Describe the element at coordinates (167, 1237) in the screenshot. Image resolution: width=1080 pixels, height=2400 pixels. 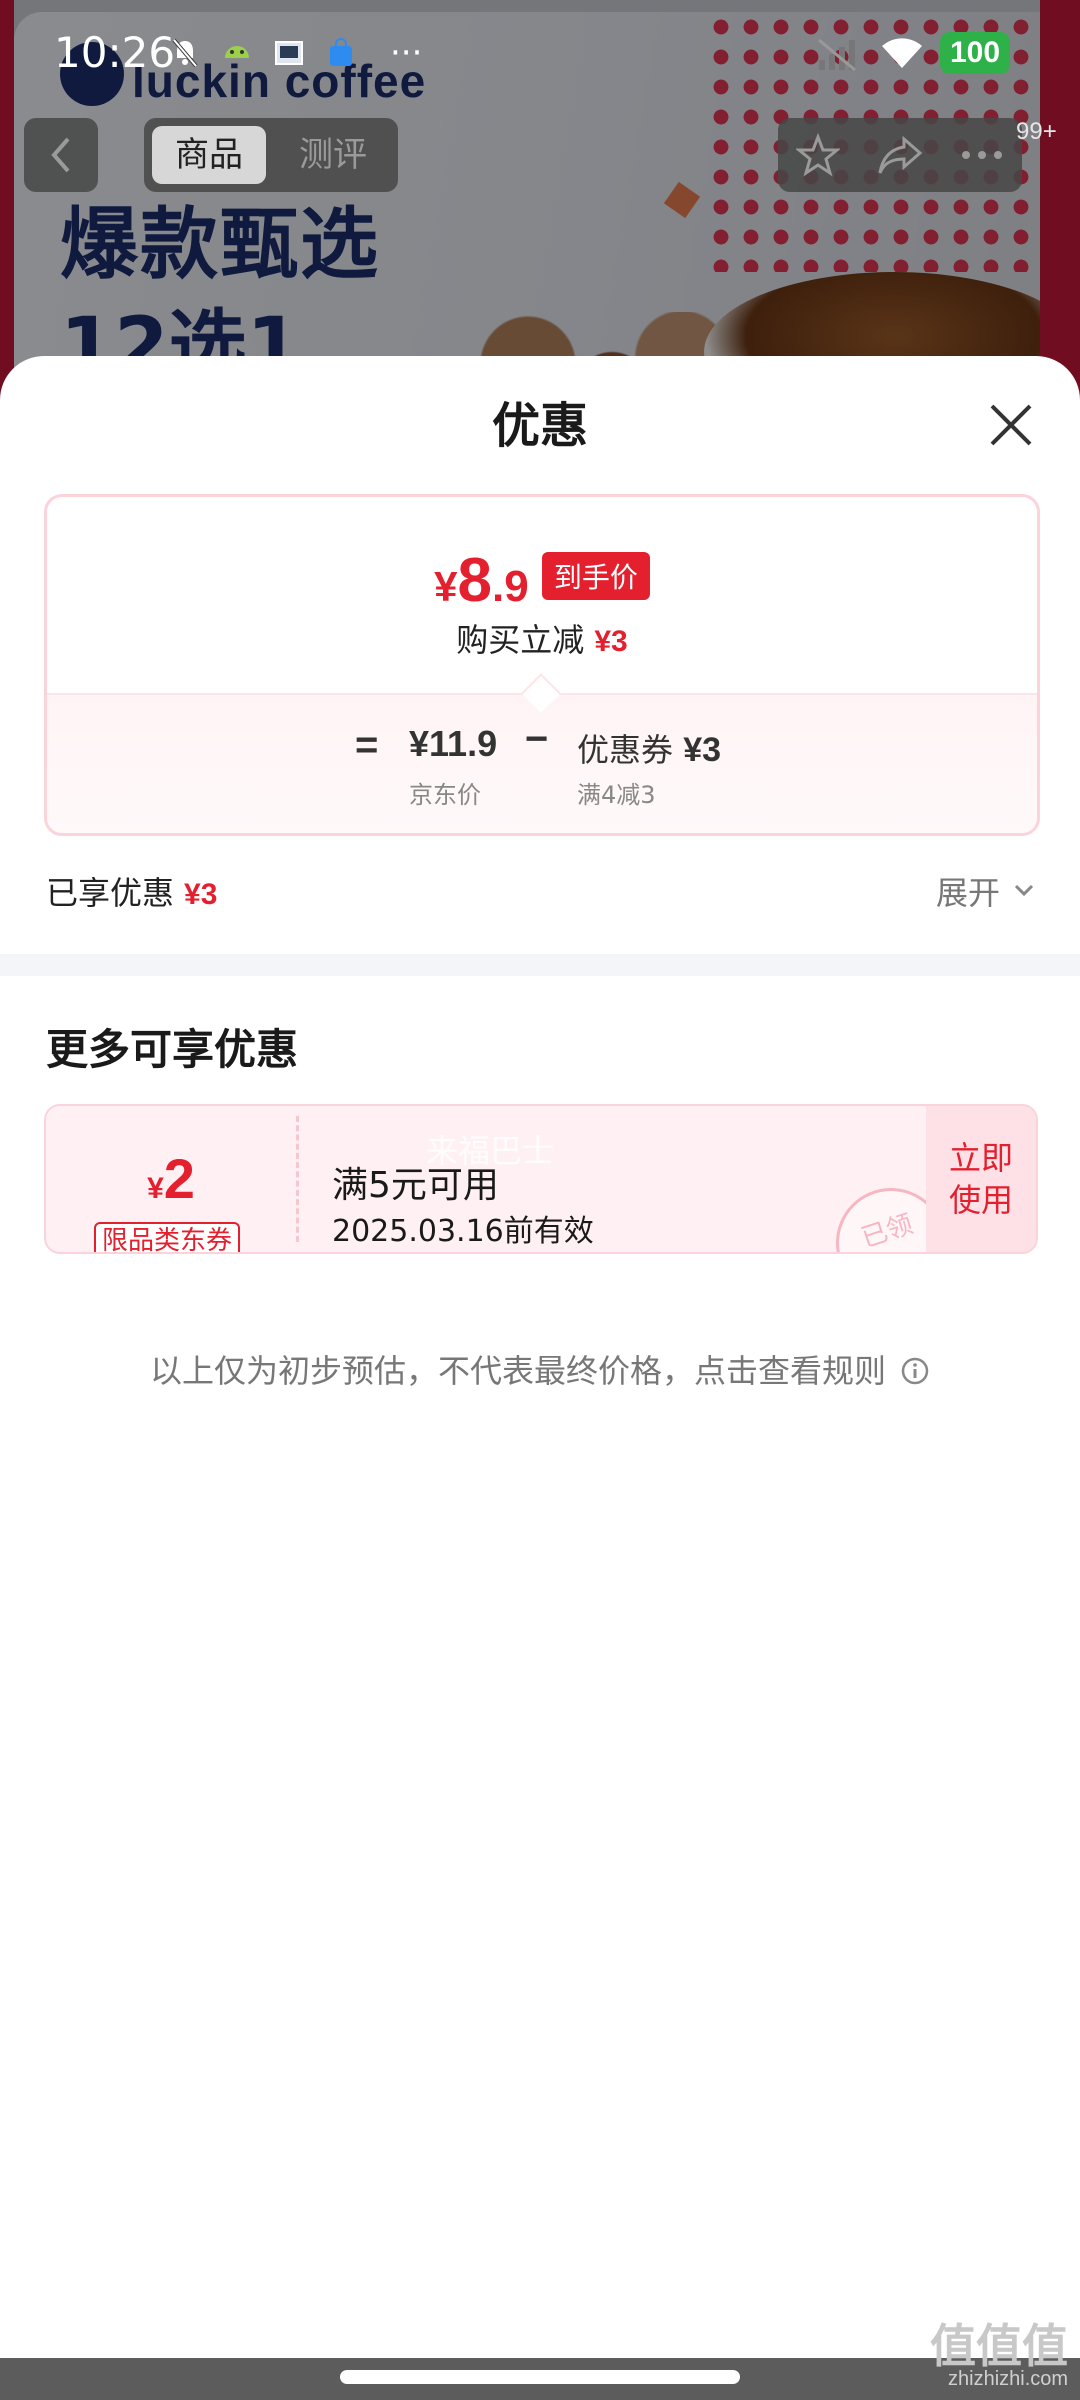
I see `coupon-type-badge: 限品类东券` at that location.